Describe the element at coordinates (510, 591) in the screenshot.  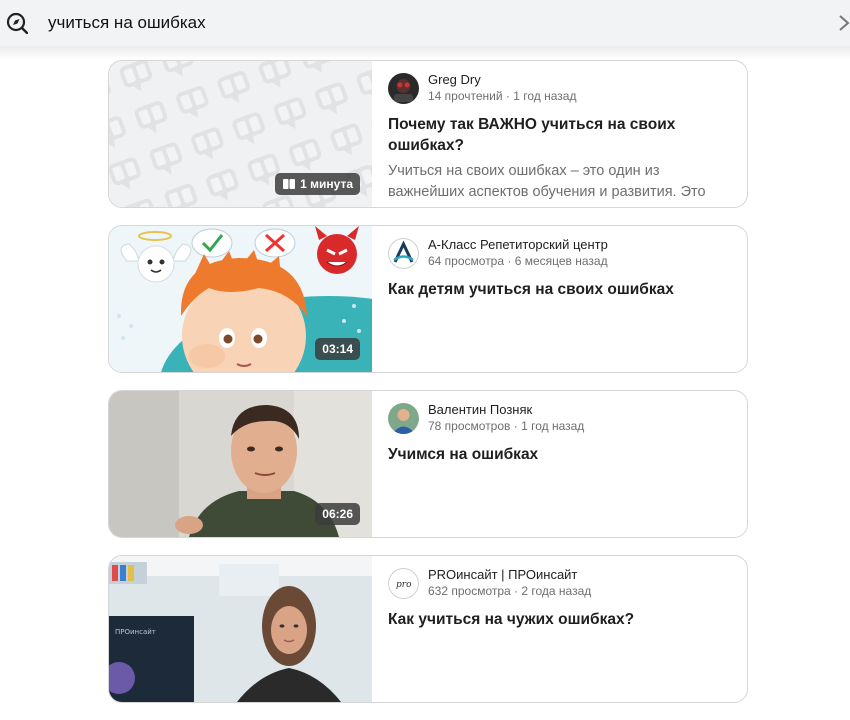
I see `result-meta: 632 просмотра · 2 года назад` at that location.